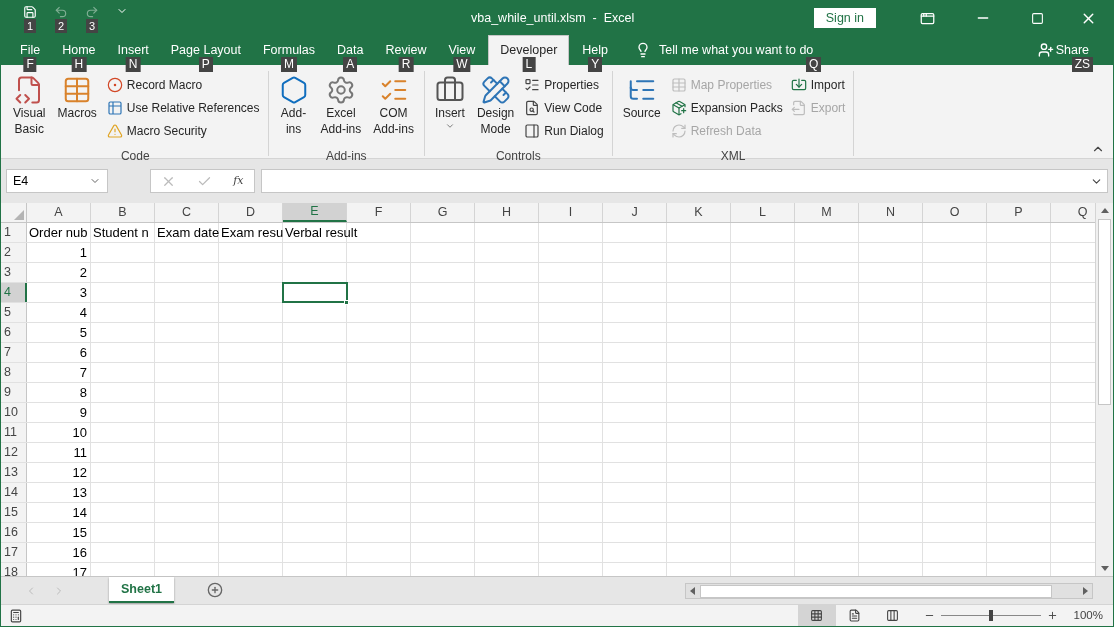 This screenshot has height=627, width=1114. What do you see at coordinates (518, 156) in the screenshot?
I see `group-label: Controls` at bounding box center [518, 156].